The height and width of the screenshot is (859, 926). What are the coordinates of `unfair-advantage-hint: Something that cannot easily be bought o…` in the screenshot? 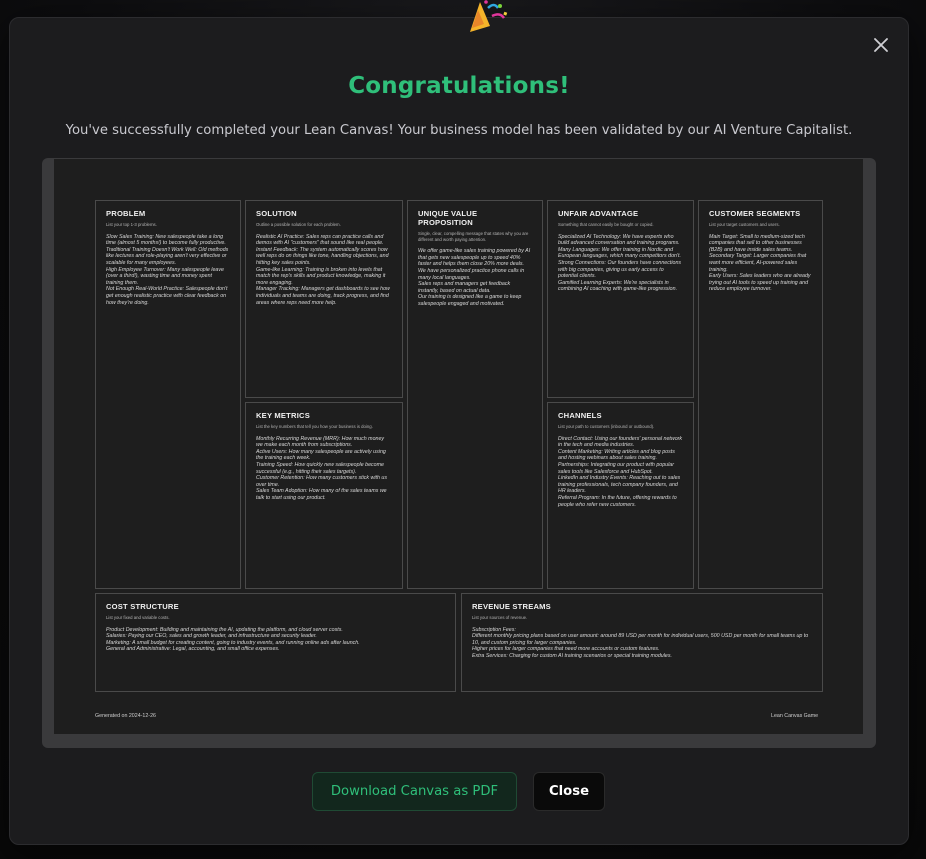 It's located at (606, 224).